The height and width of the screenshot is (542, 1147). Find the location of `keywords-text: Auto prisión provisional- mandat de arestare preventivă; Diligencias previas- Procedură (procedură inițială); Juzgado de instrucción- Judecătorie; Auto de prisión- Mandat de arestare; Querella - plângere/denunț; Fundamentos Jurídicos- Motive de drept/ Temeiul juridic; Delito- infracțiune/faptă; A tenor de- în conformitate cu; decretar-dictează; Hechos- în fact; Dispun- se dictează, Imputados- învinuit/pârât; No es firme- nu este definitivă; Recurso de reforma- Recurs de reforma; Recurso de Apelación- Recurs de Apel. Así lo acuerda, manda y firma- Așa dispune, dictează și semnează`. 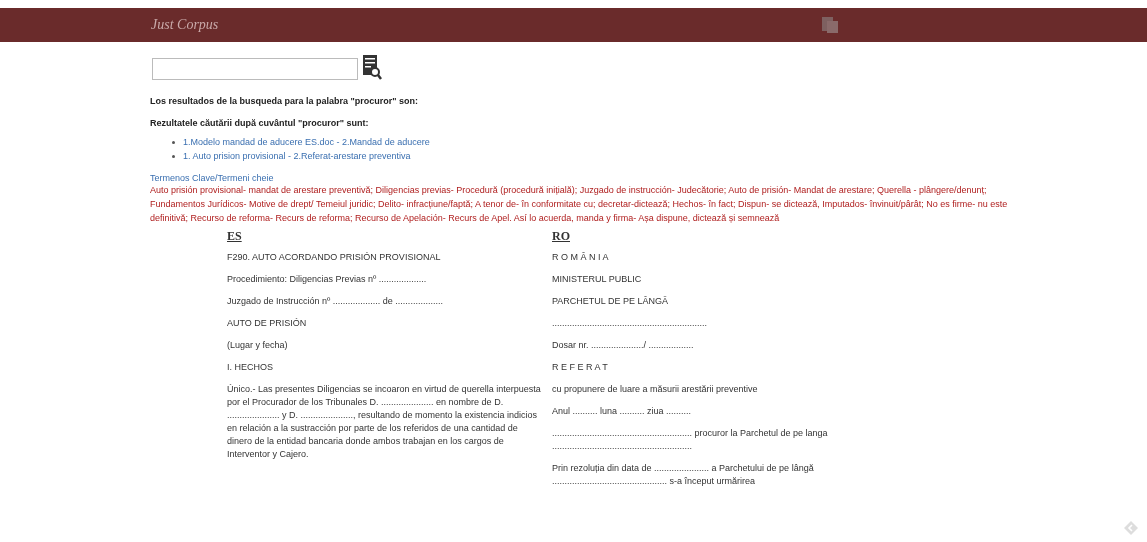

keywords-text: Auto prisión provisional- mandat de arestare preventivă; Diligencias previas- Procedură (procedură inițială); Juzgado de instrucción- Judecătorie; Auto de prisión- Mandat de arestare; Querella - plângere/denunț; Fundamentos Jurídicos- Motive de drept/ Temeiul juridic; Delito- infracțiune/faptă; A tenor de- în conformitate cu; decretar-dictează; Hechos- în fact; Dispun- se dictează, Imputados- învinuit/pârât; No es firme- nu este definitivă; Recurso de reforma- Recurs de reforma; Recurso de Apelación- Recurs de Apel. Así lo acuerda, manda y firma- Așa dispune, dictează și semnează is located at coordinates (579, 204).